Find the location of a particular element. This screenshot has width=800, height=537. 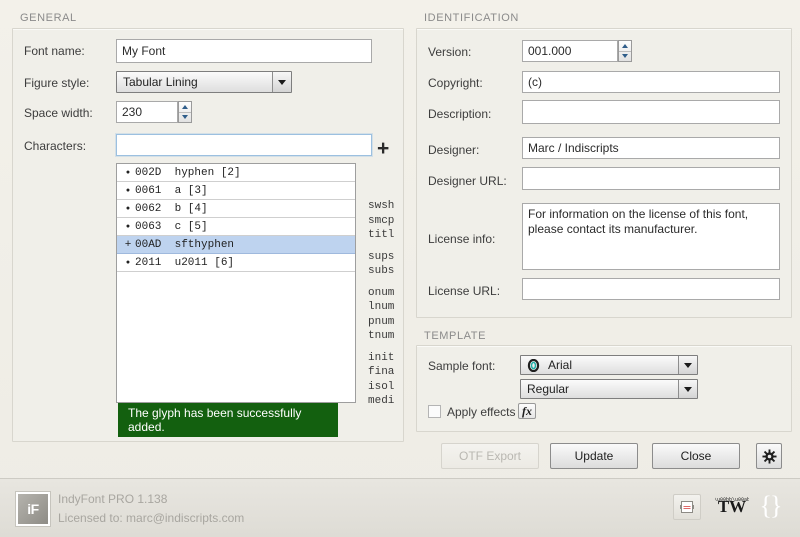

feature-tag: swsh is located at coordinates (381, 206).